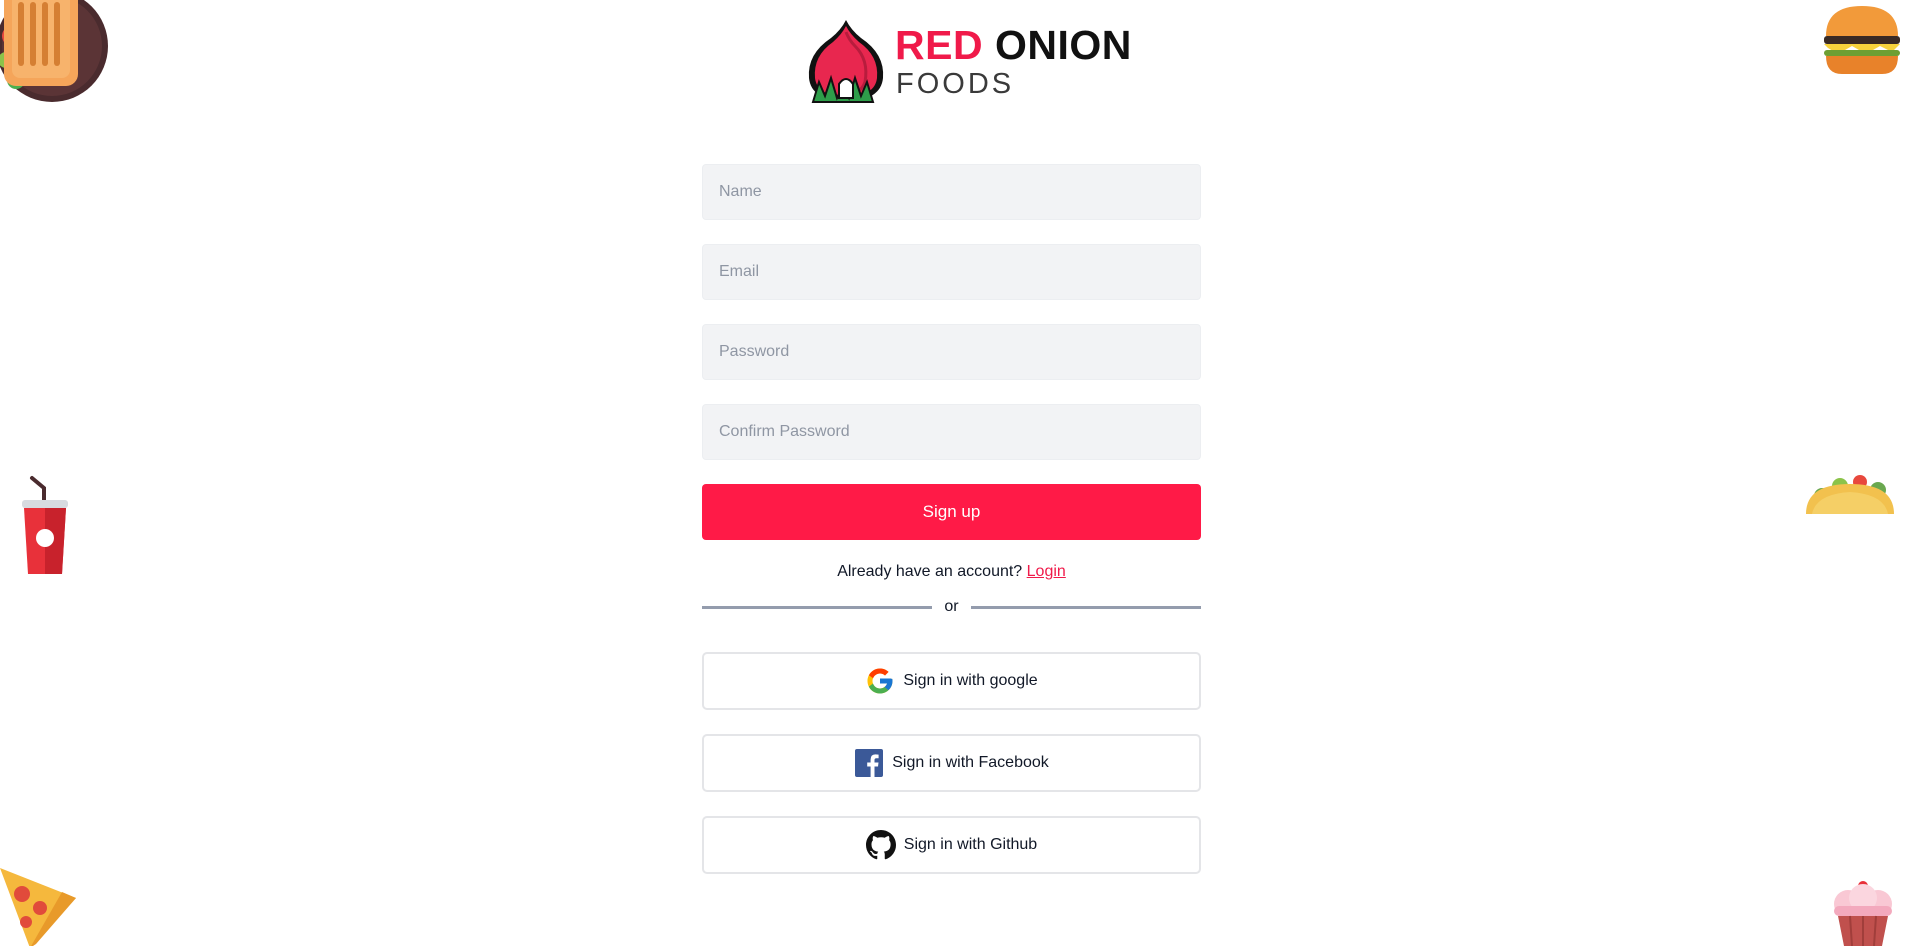  Describe the element at coordinates (955, 84) in the screenshot. I see `brand-subtitle: FOODS` at that location.